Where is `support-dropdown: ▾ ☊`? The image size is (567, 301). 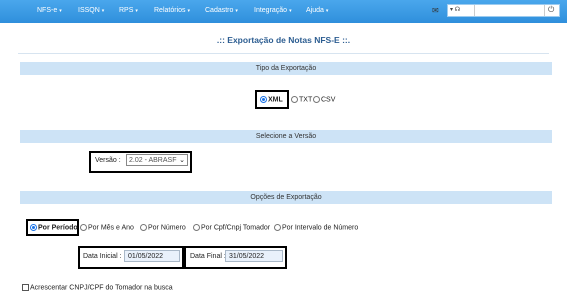
support-dropdown: ▾ ☊ is located at coordinates (455, 9).